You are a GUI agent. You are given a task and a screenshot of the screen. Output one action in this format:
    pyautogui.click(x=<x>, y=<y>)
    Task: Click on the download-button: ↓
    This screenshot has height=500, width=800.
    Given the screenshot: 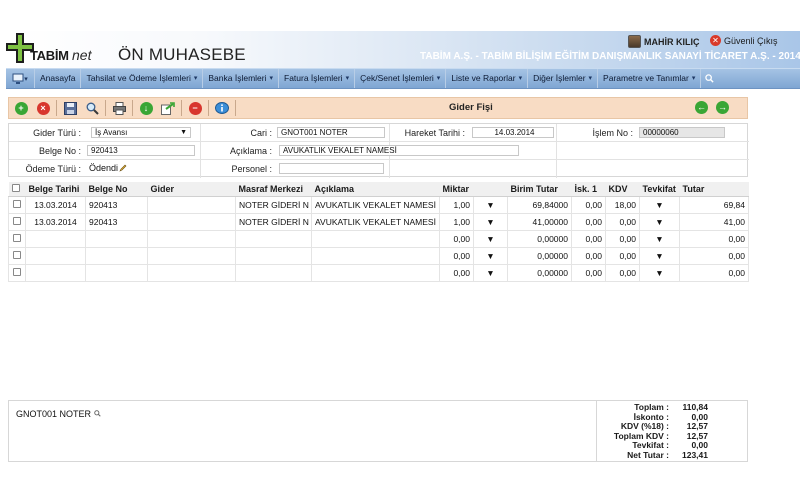 What is the action you would take?
    pyautogui.click(x=146, y=108)
    